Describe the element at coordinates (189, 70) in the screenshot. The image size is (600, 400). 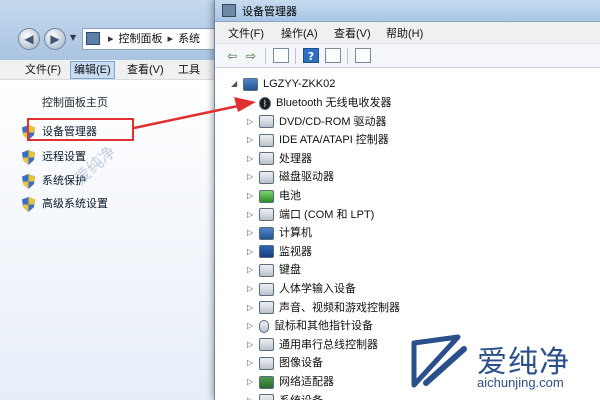
I see `menu-tools: 工具` at that location.